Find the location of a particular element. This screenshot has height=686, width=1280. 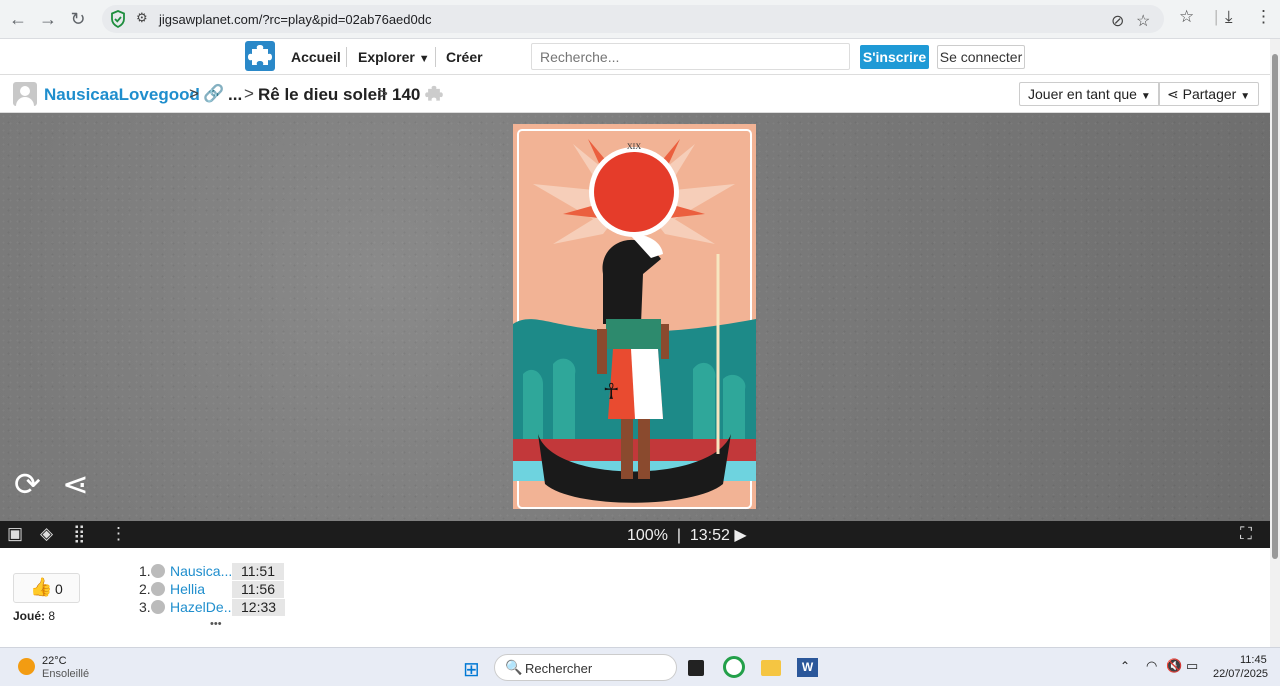

reload-icon: ↻ is located at coordinates (78, 19).